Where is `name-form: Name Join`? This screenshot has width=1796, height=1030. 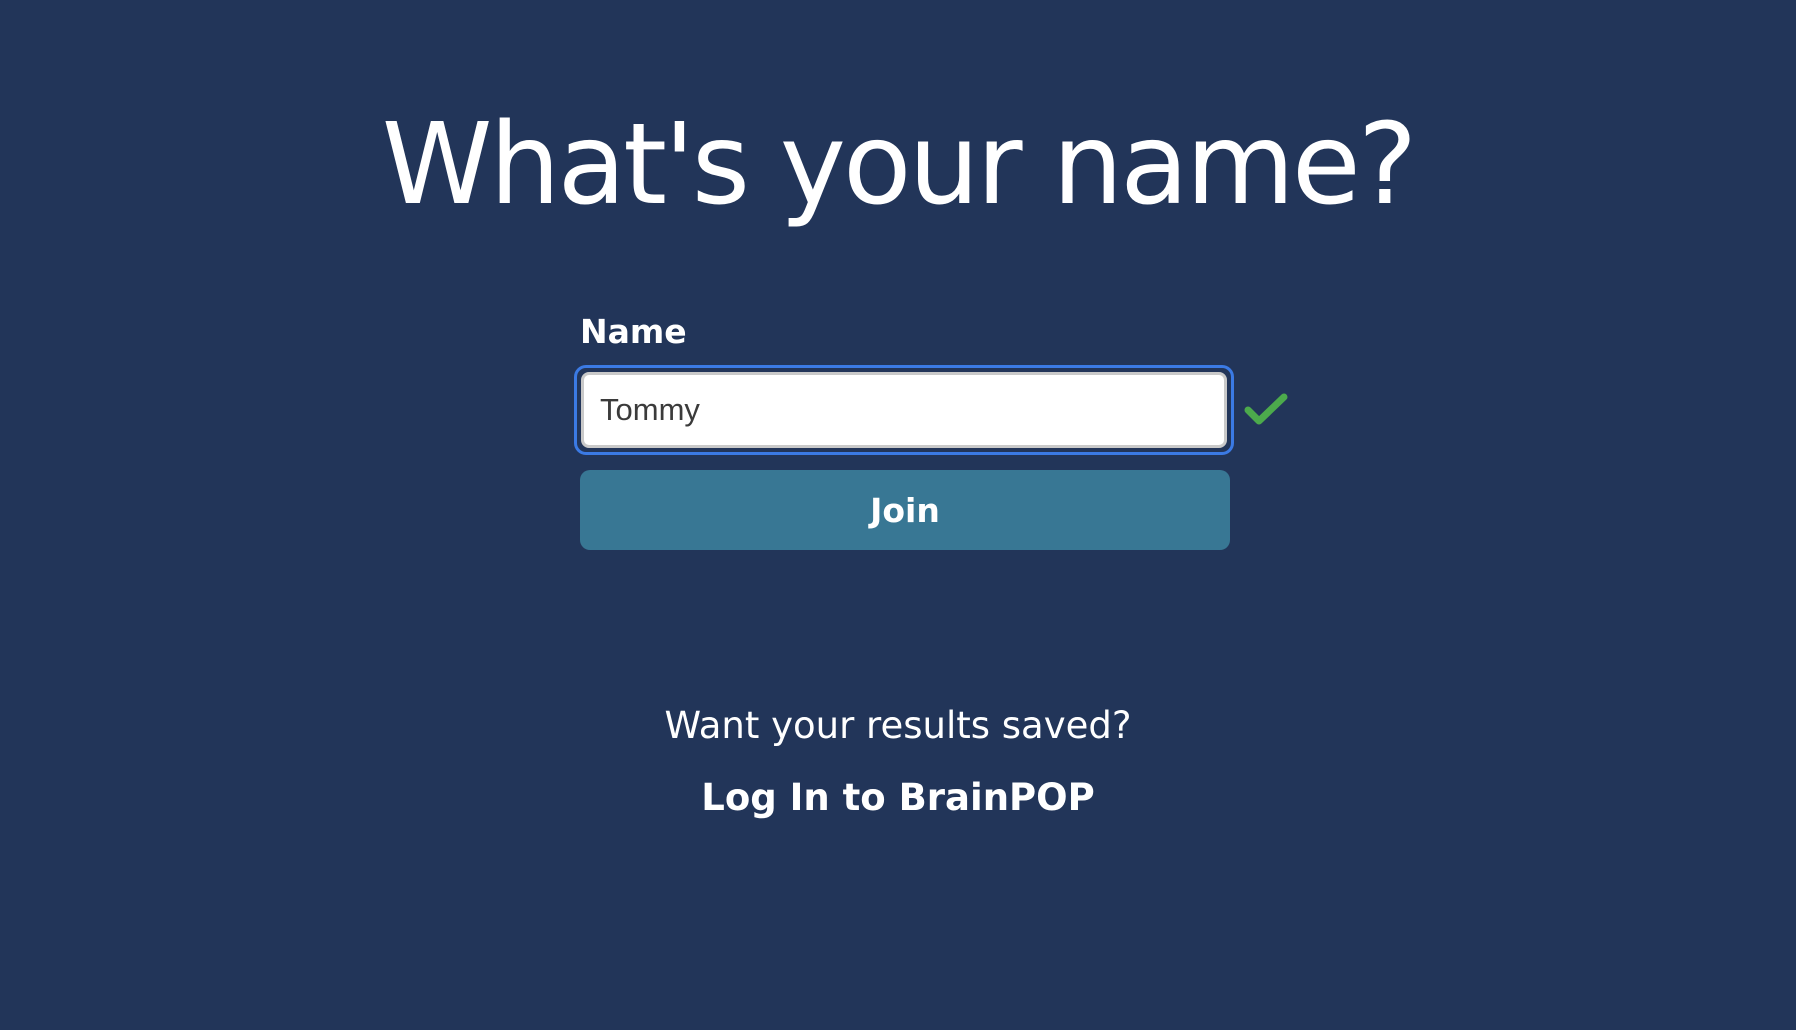
name-form: Name Join is located at coordinates (931, 430).